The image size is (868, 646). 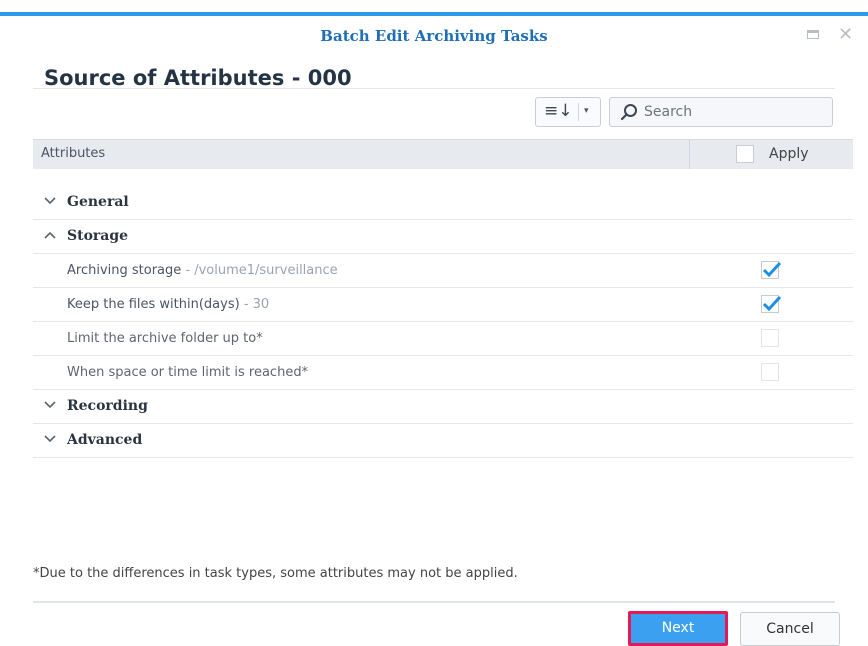 What do you see at coordinates (168, 304) in the screenshot?
I see `item-label: Keep the files within(days) - 30` at bounding box center [168, 304].